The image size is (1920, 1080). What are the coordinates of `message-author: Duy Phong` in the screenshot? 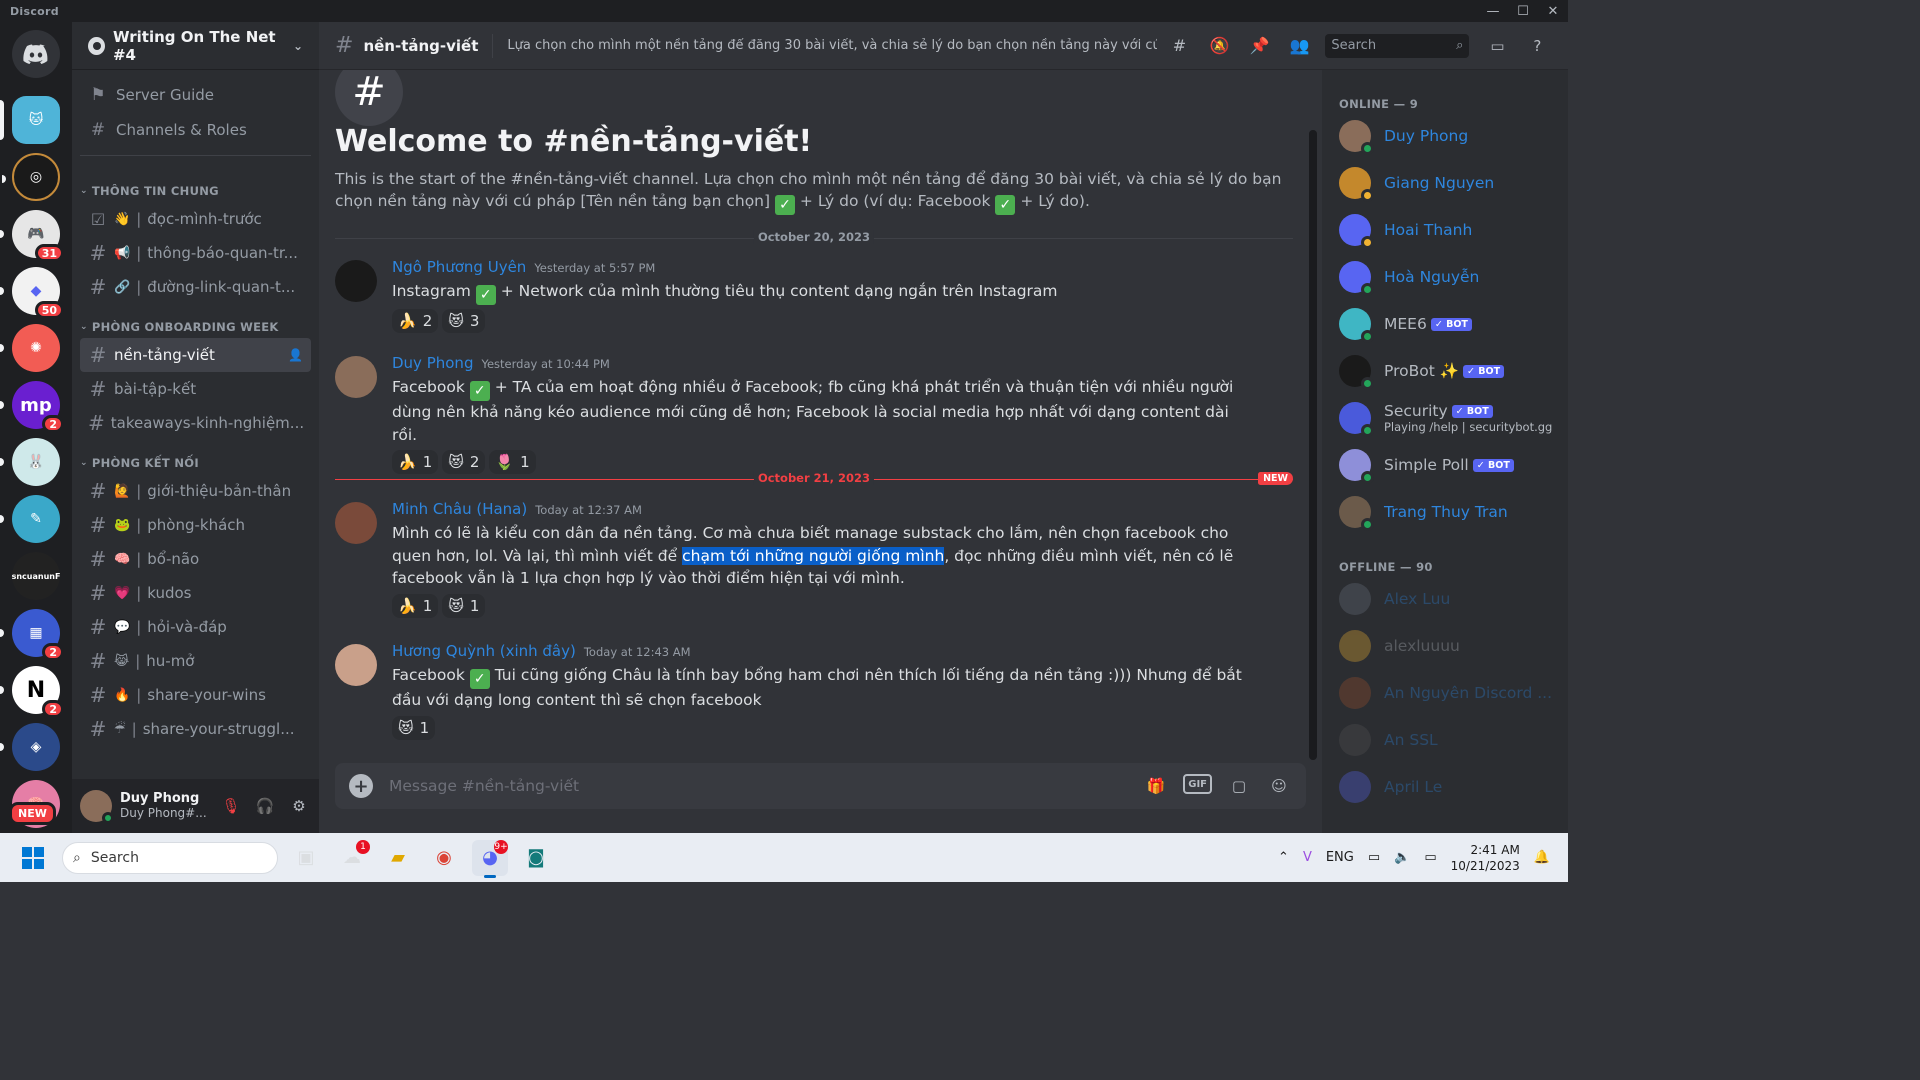 It's located at (432, 363).